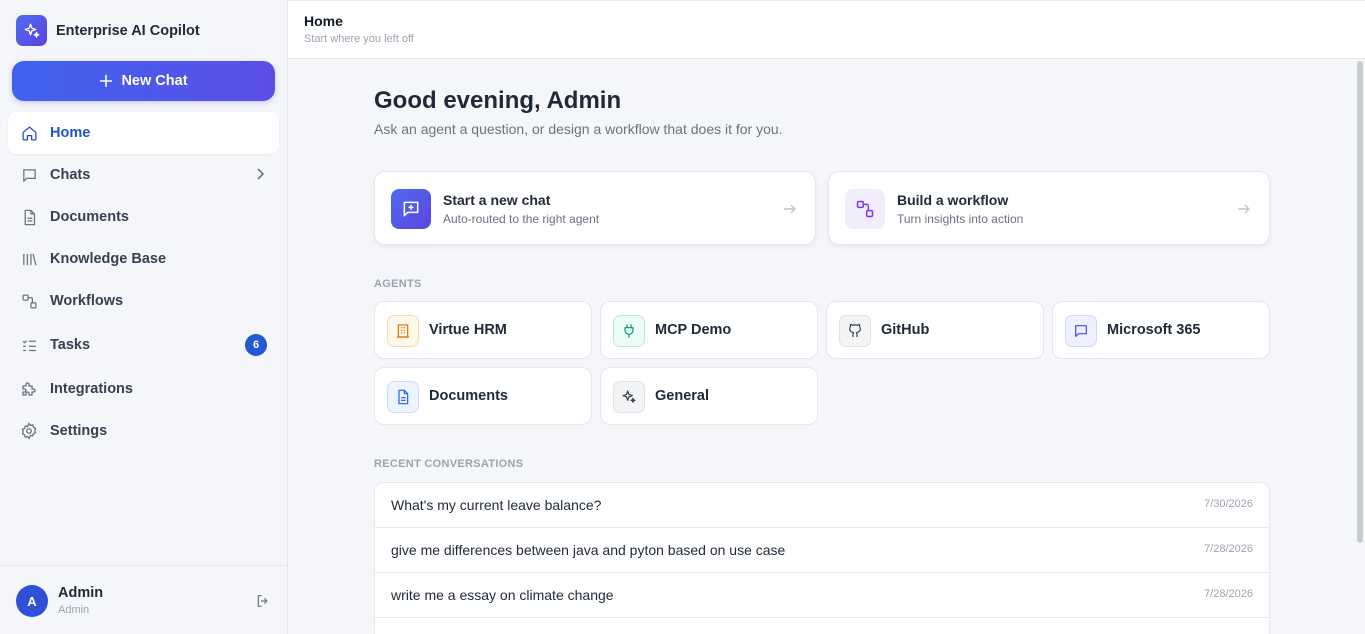  I want to click on agent-card-github: GitHub, so click(935, 330).